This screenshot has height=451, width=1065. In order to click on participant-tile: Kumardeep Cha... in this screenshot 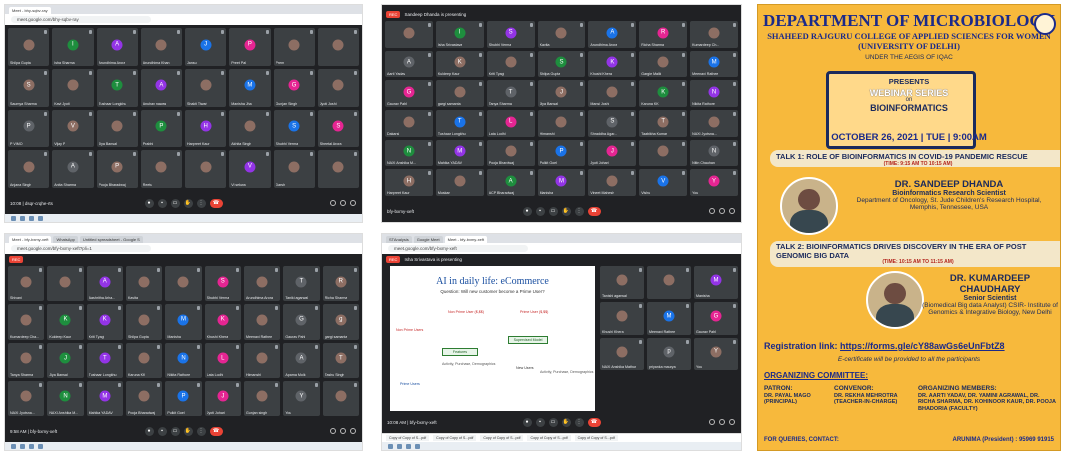, I will do `click(26, 322)`.